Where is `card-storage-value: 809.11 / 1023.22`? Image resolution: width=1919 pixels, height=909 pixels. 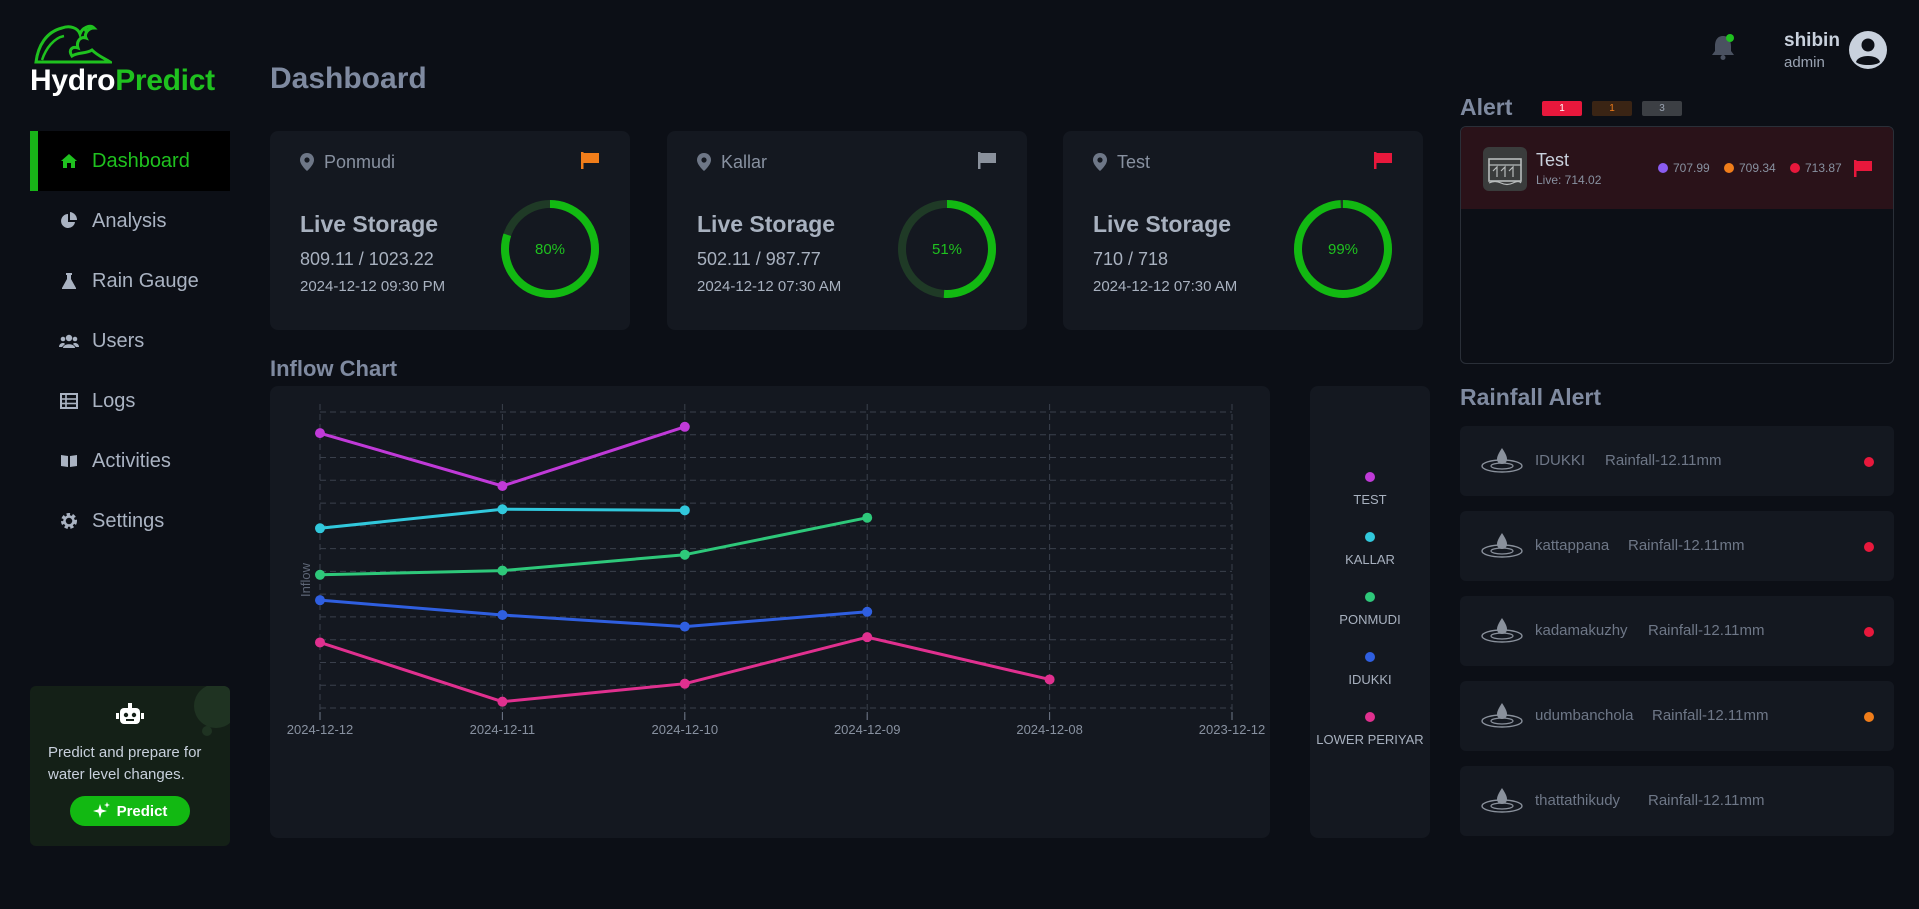 card-storage-value: 809.11 / 1023.22 is located at coordinates (367, 259).